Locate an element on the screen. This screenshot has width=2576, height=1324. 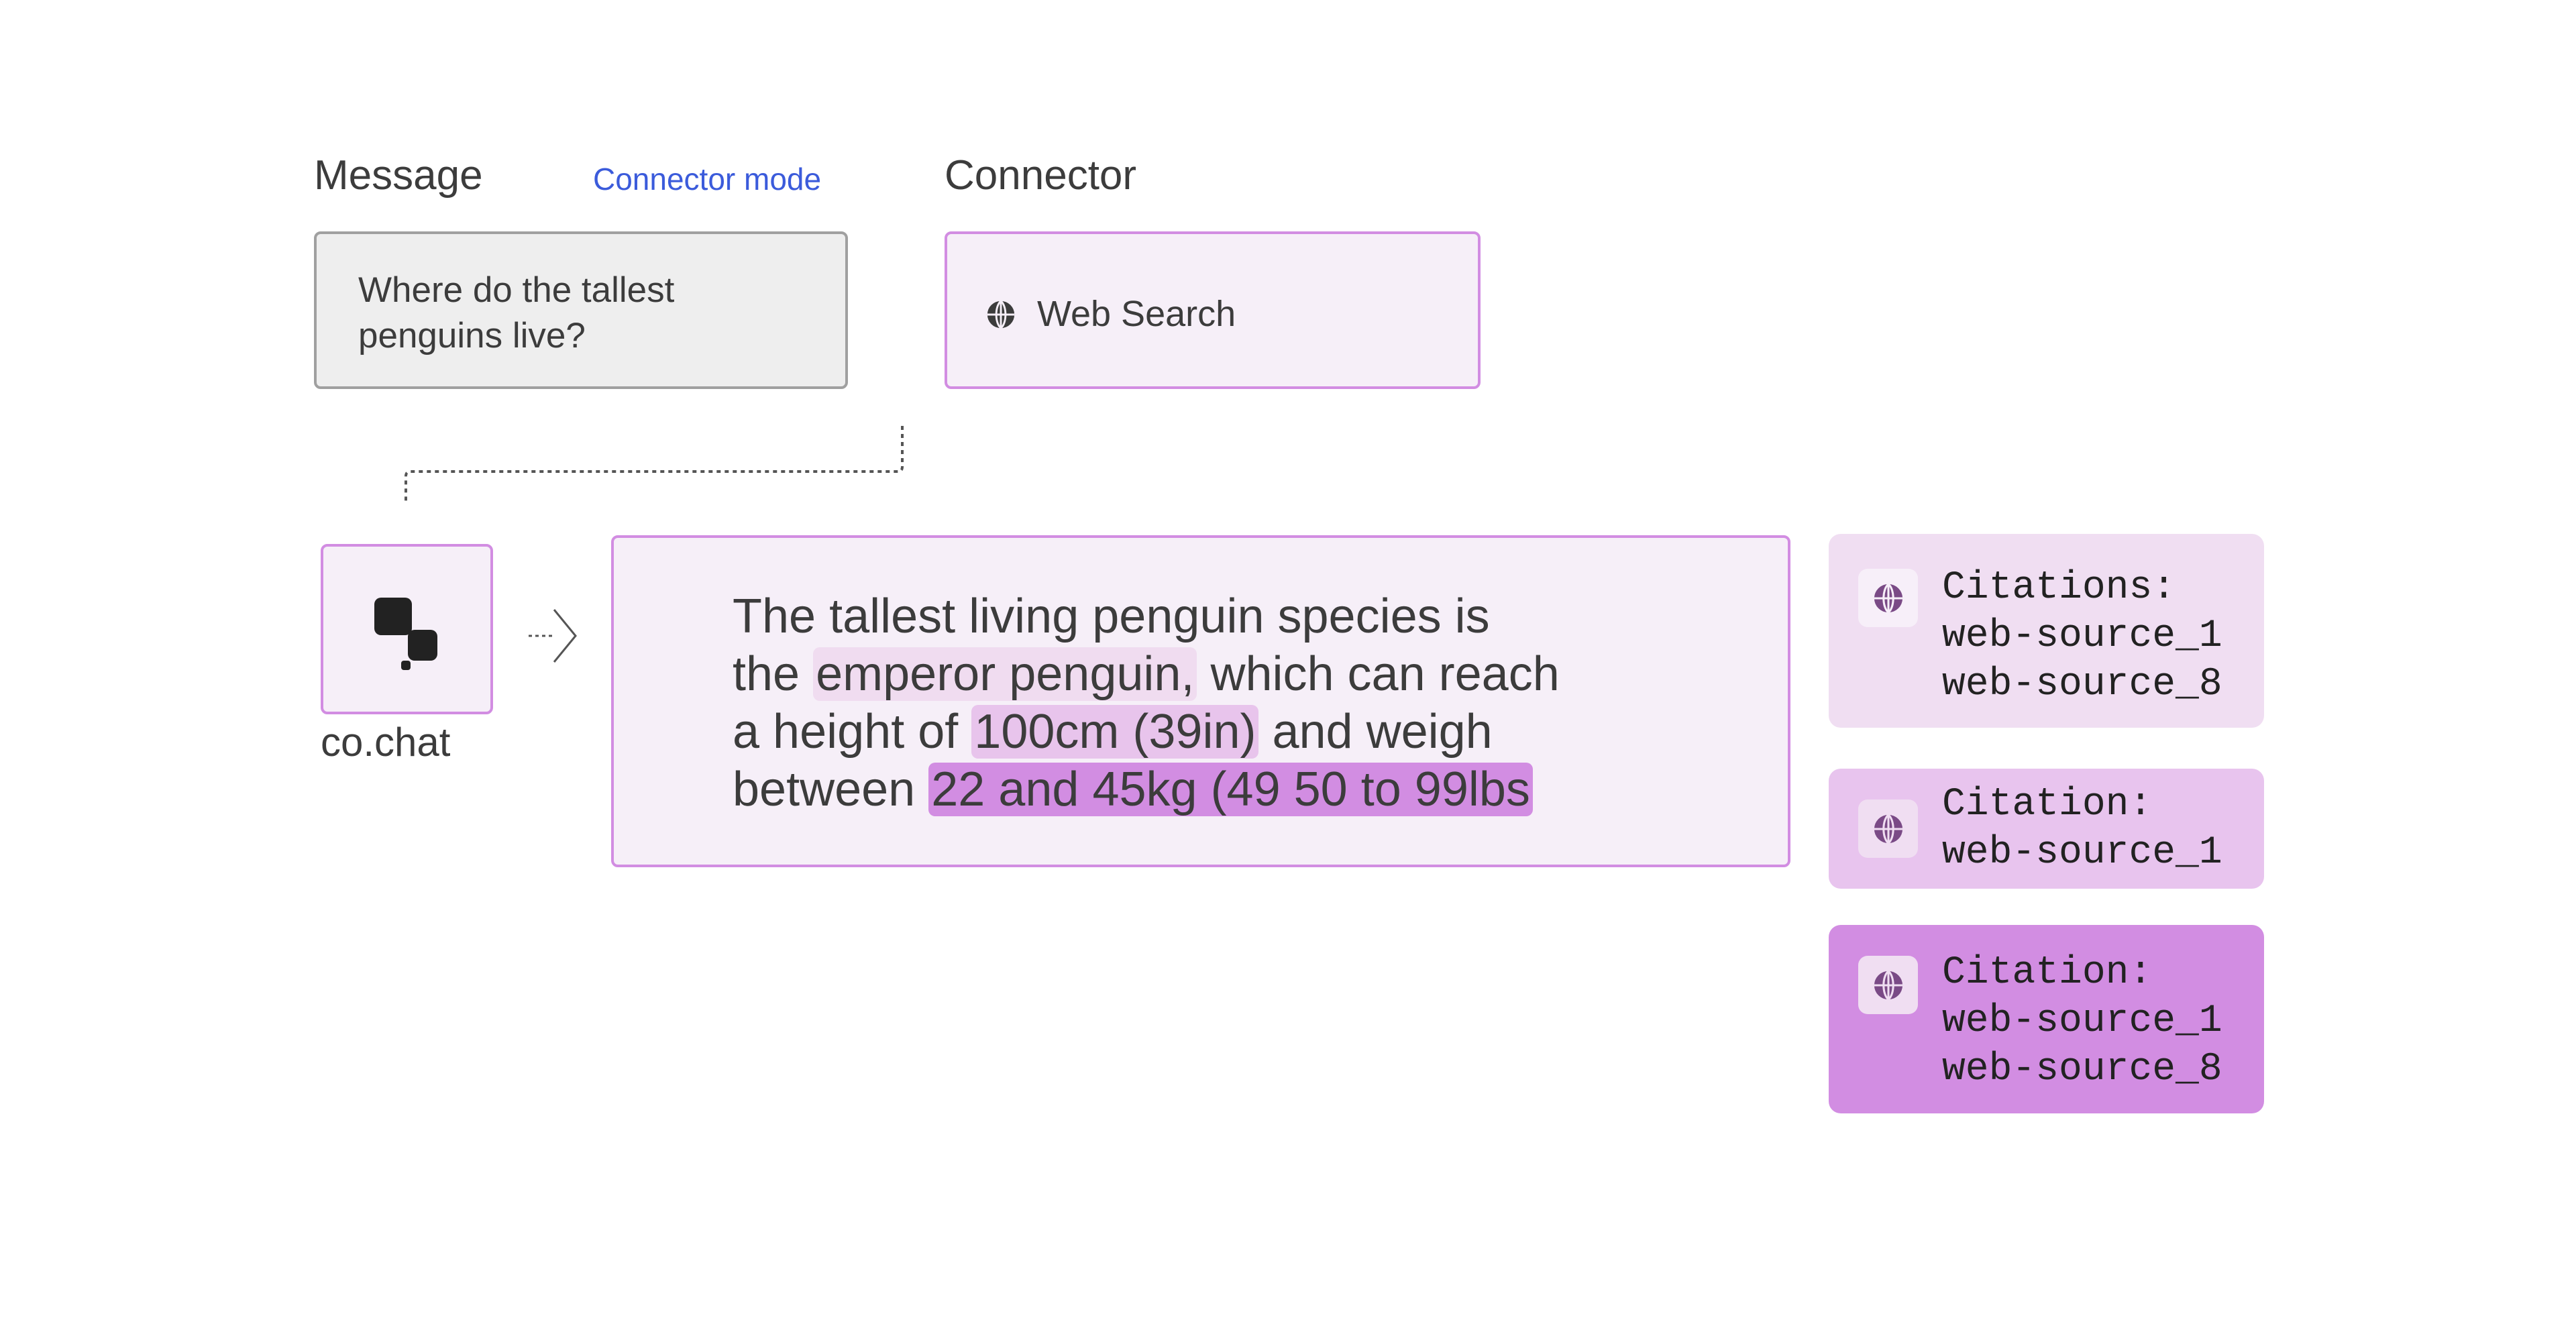
message-line: penguins live? is located at coordinates (472, 335).